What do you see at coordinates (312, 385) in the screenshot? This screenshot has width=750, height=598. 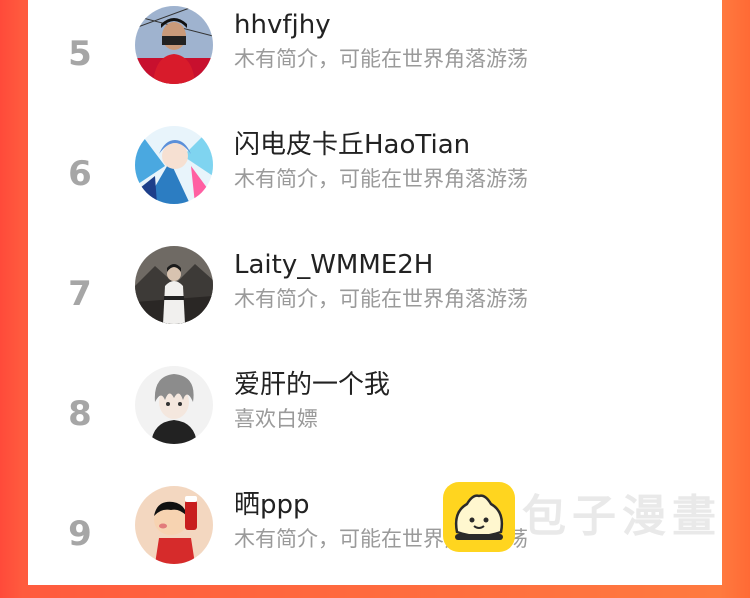 I see `user-name: 爱肝的一个我` at bounding box center [312, 385].